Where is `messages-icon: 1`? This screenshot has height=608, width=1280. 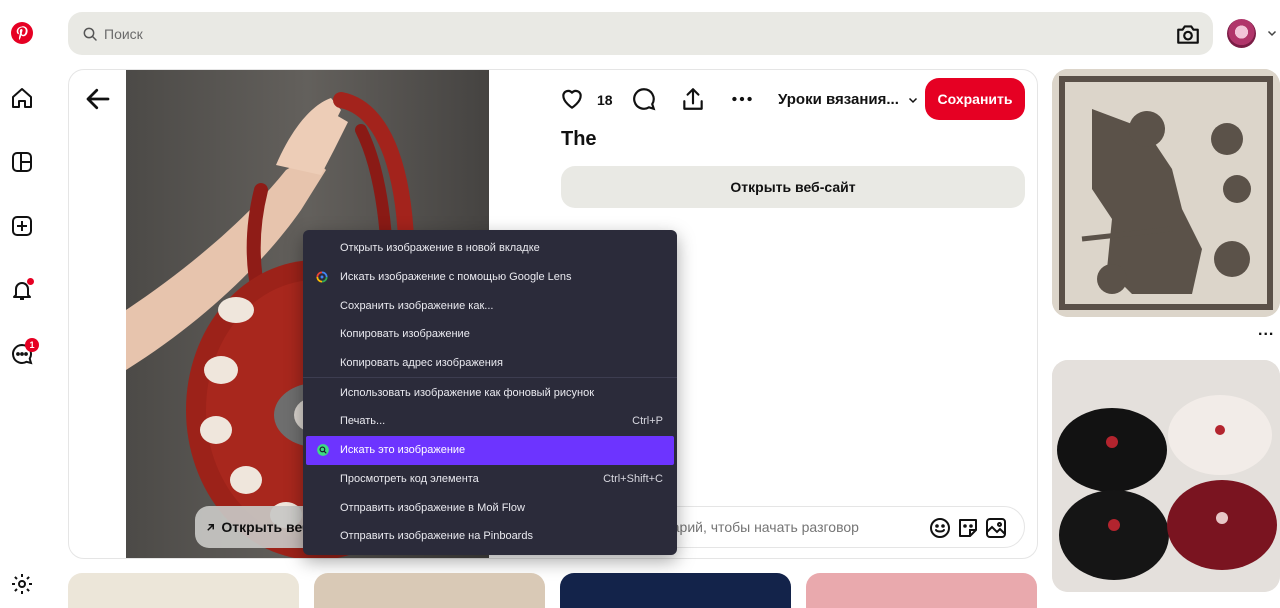 messages-icon: 1 is located at coordinates (22, 354).